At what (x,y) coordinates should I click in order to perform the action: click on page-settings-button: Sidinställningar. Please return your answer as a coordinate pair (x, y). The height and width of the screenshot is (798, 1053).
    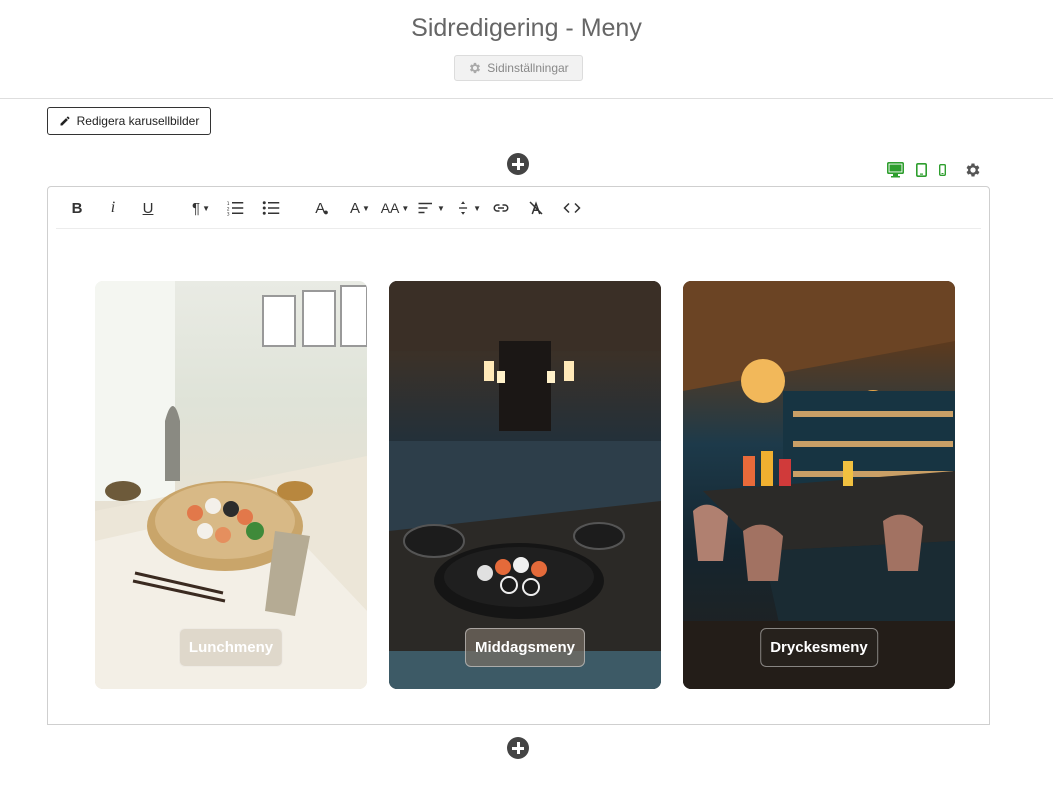
    Looking at the image, I should click on (518, 68).